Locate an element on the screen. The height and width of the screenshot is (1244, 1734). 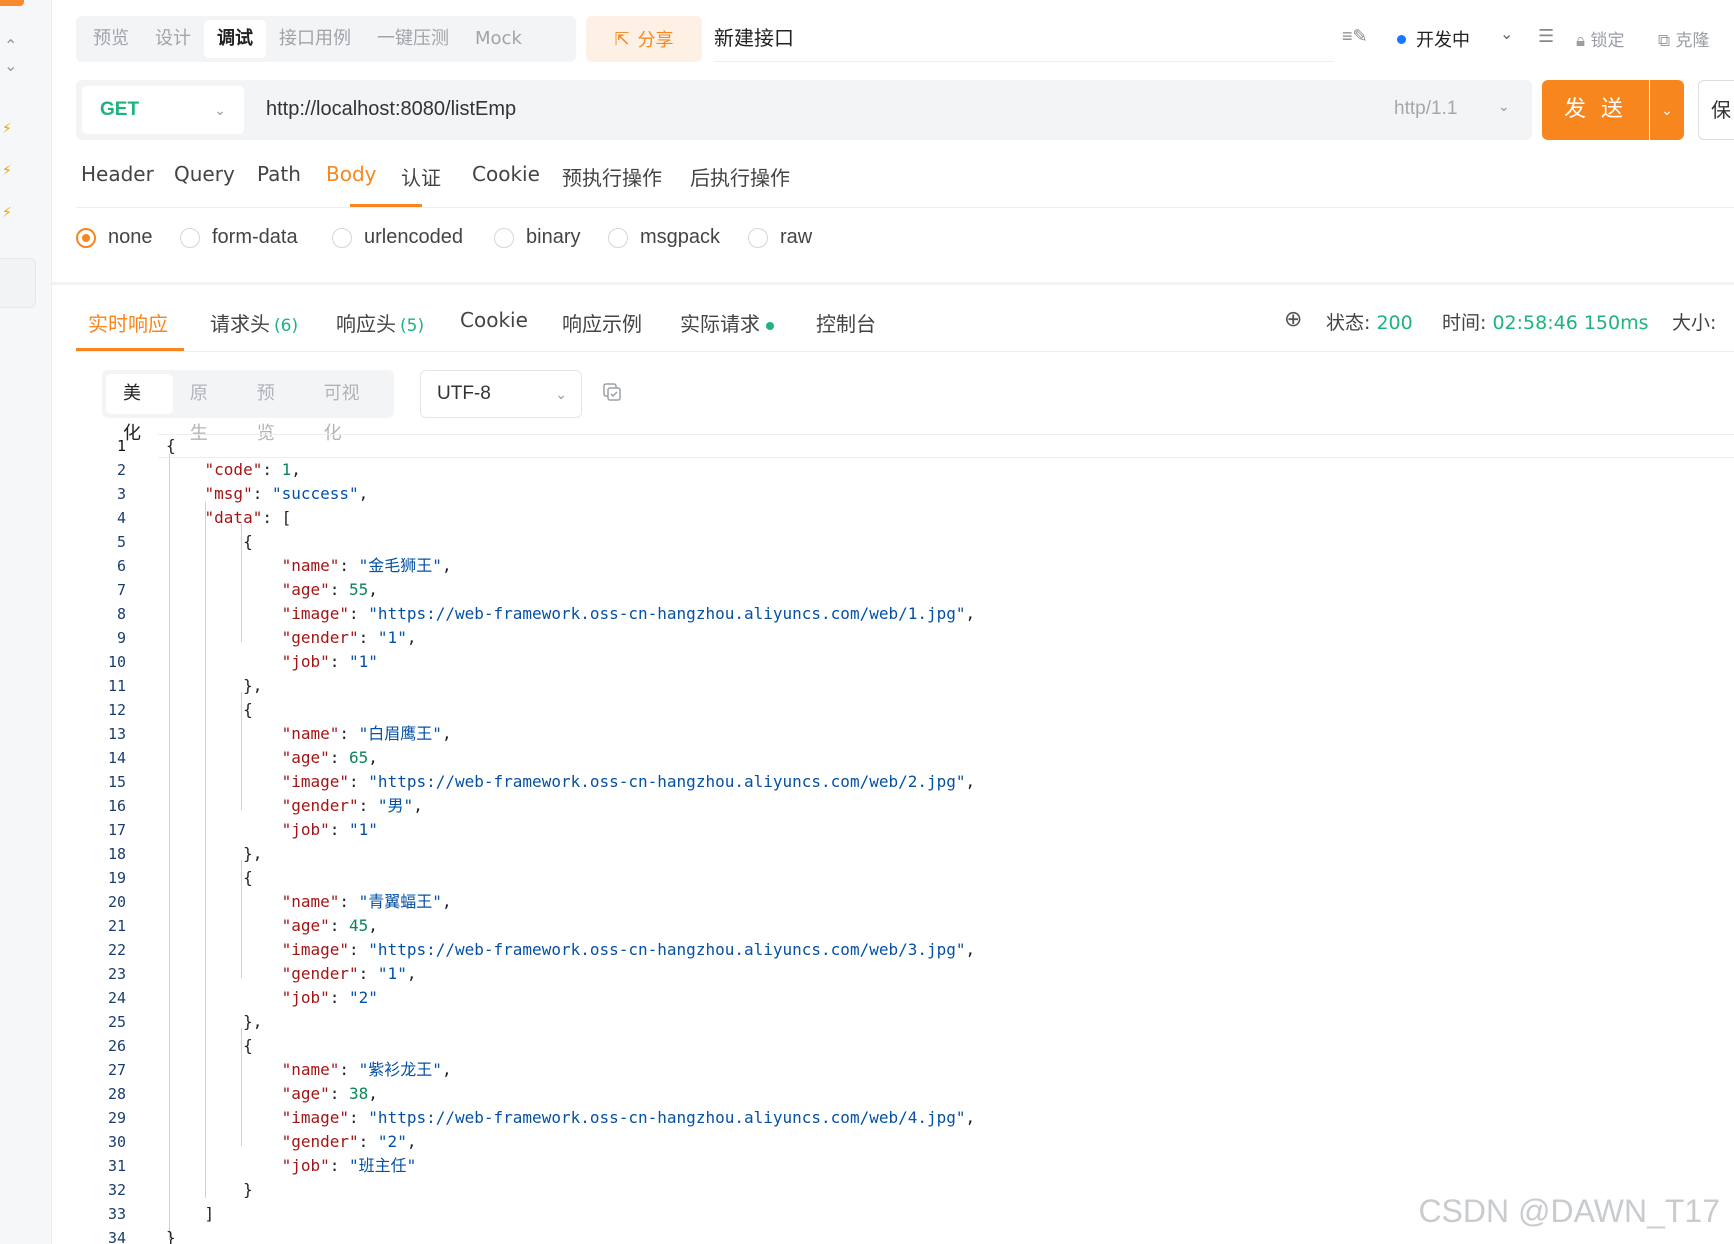
status-select: 开发中 is located at coordinates (1443, 39).